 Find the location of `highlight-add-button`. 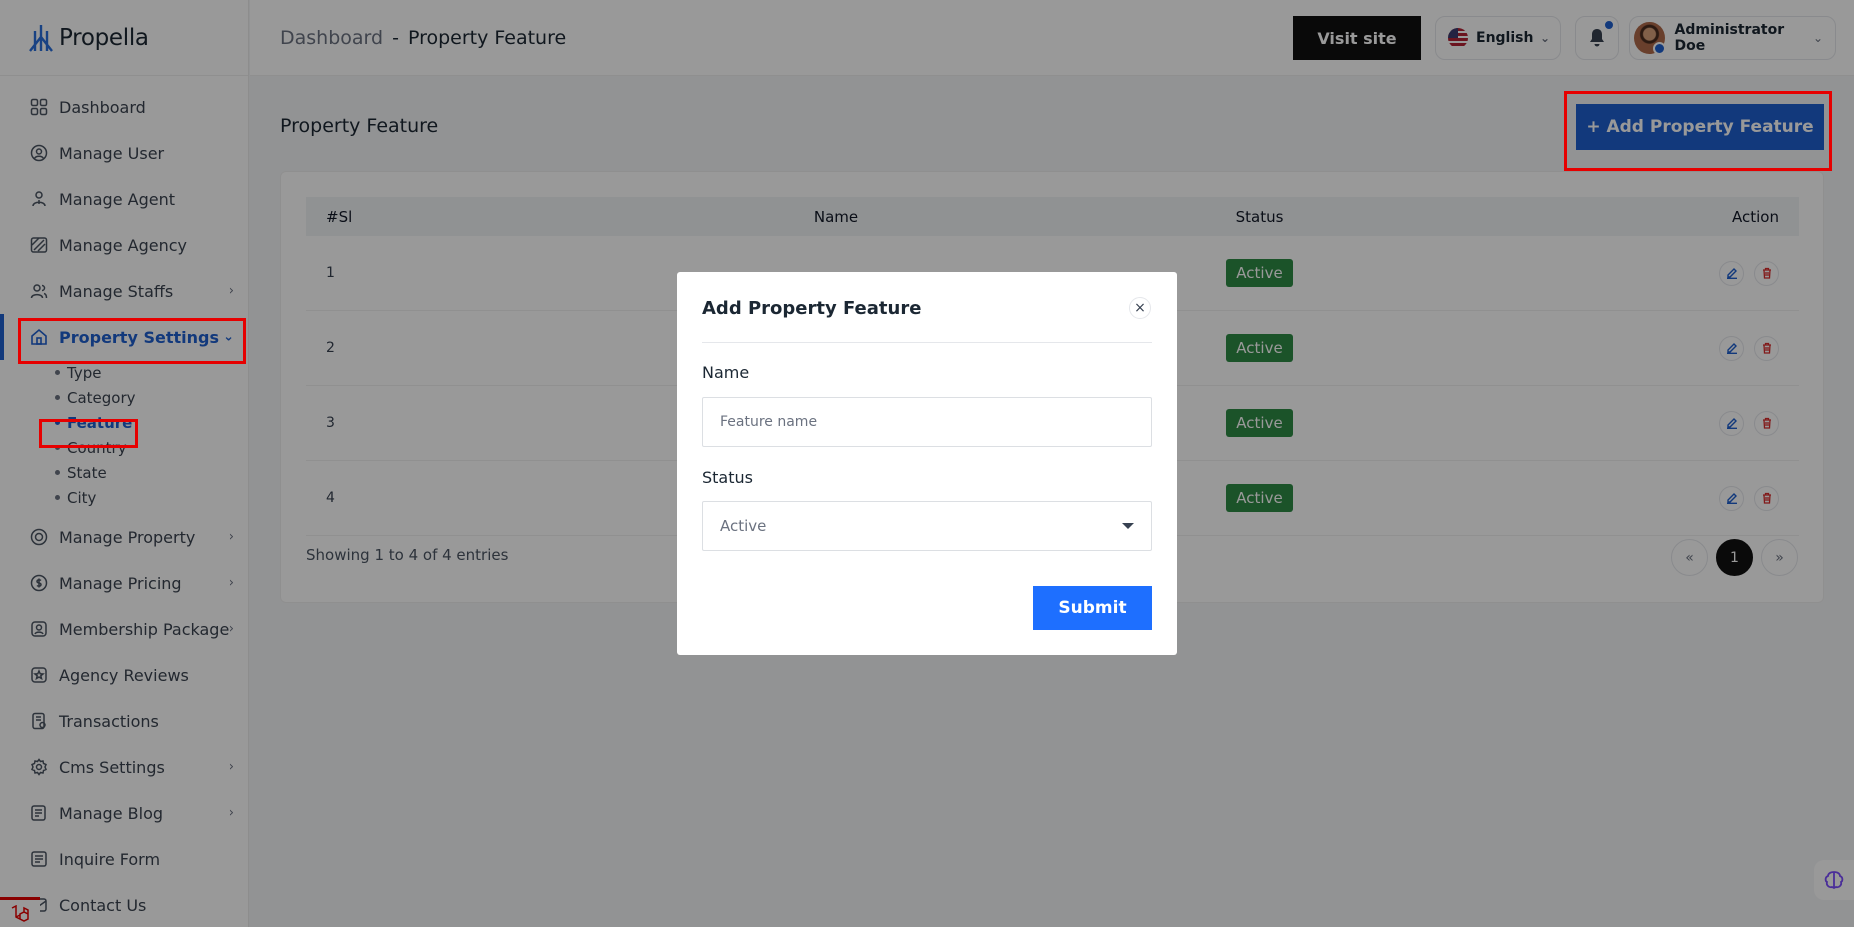

highlight-add-button is located at coordinates (1698, 131).